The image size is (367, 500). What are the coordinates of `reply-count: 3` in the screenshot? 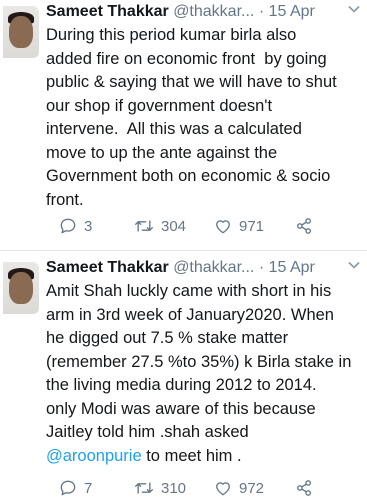 It's located at (88, 226).